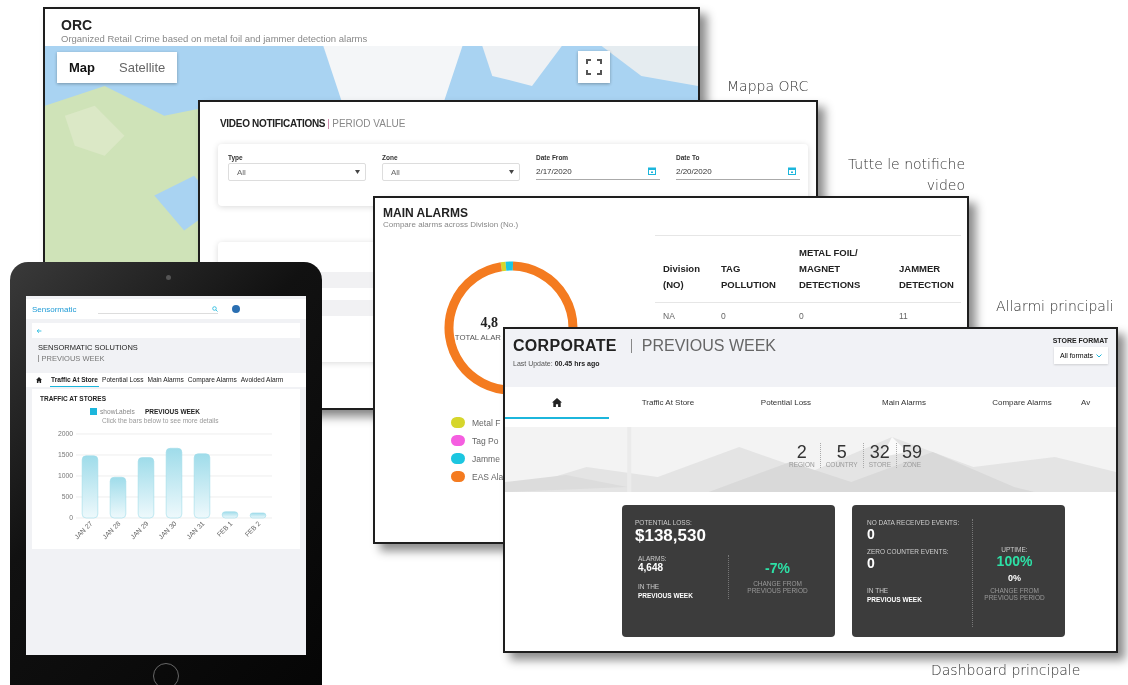 The width and height of the screenshot is (1128, 685). Describe the element at coordinates (236, 309) in the screenshot. I see `user-avatar` at that location.